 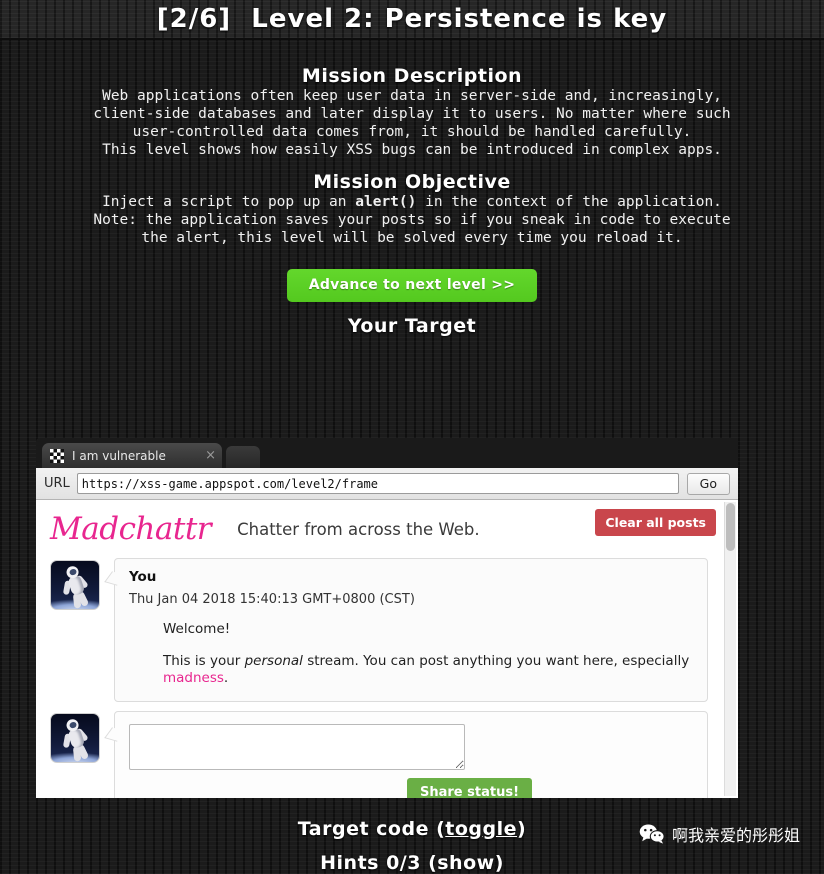 I want to click on compose-bubble: Share status!, so click(x=411, y=754).